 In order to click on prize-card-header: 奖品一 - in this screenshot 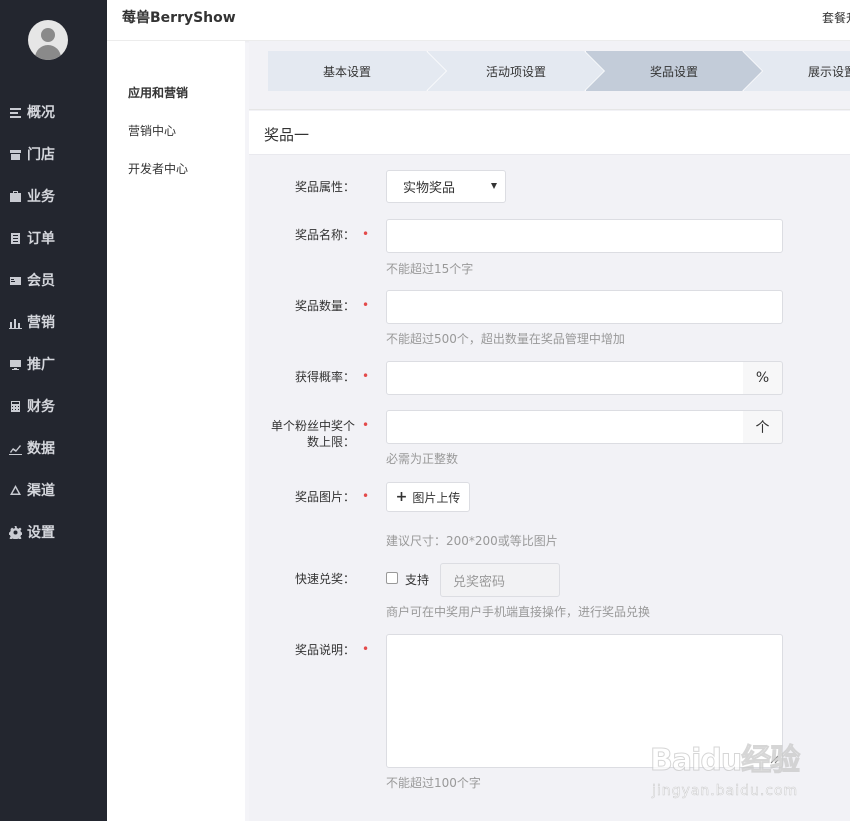, I will do `click(549, 133)`.